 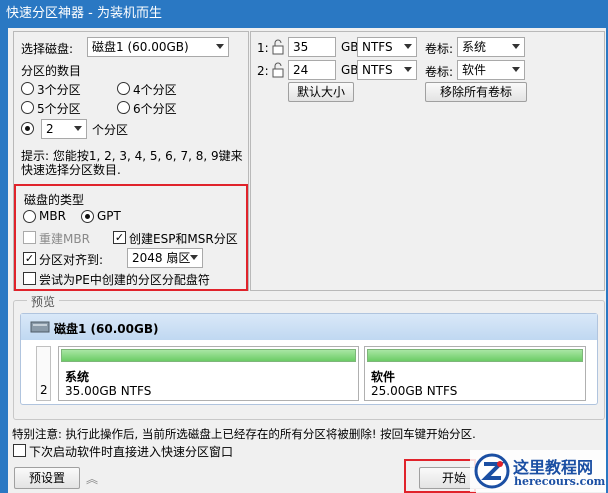 What do you see at coordinates (439, 49) in the screenshot?
I see `row1-label-caption: 卷标:` at bounding box center [439, 49].